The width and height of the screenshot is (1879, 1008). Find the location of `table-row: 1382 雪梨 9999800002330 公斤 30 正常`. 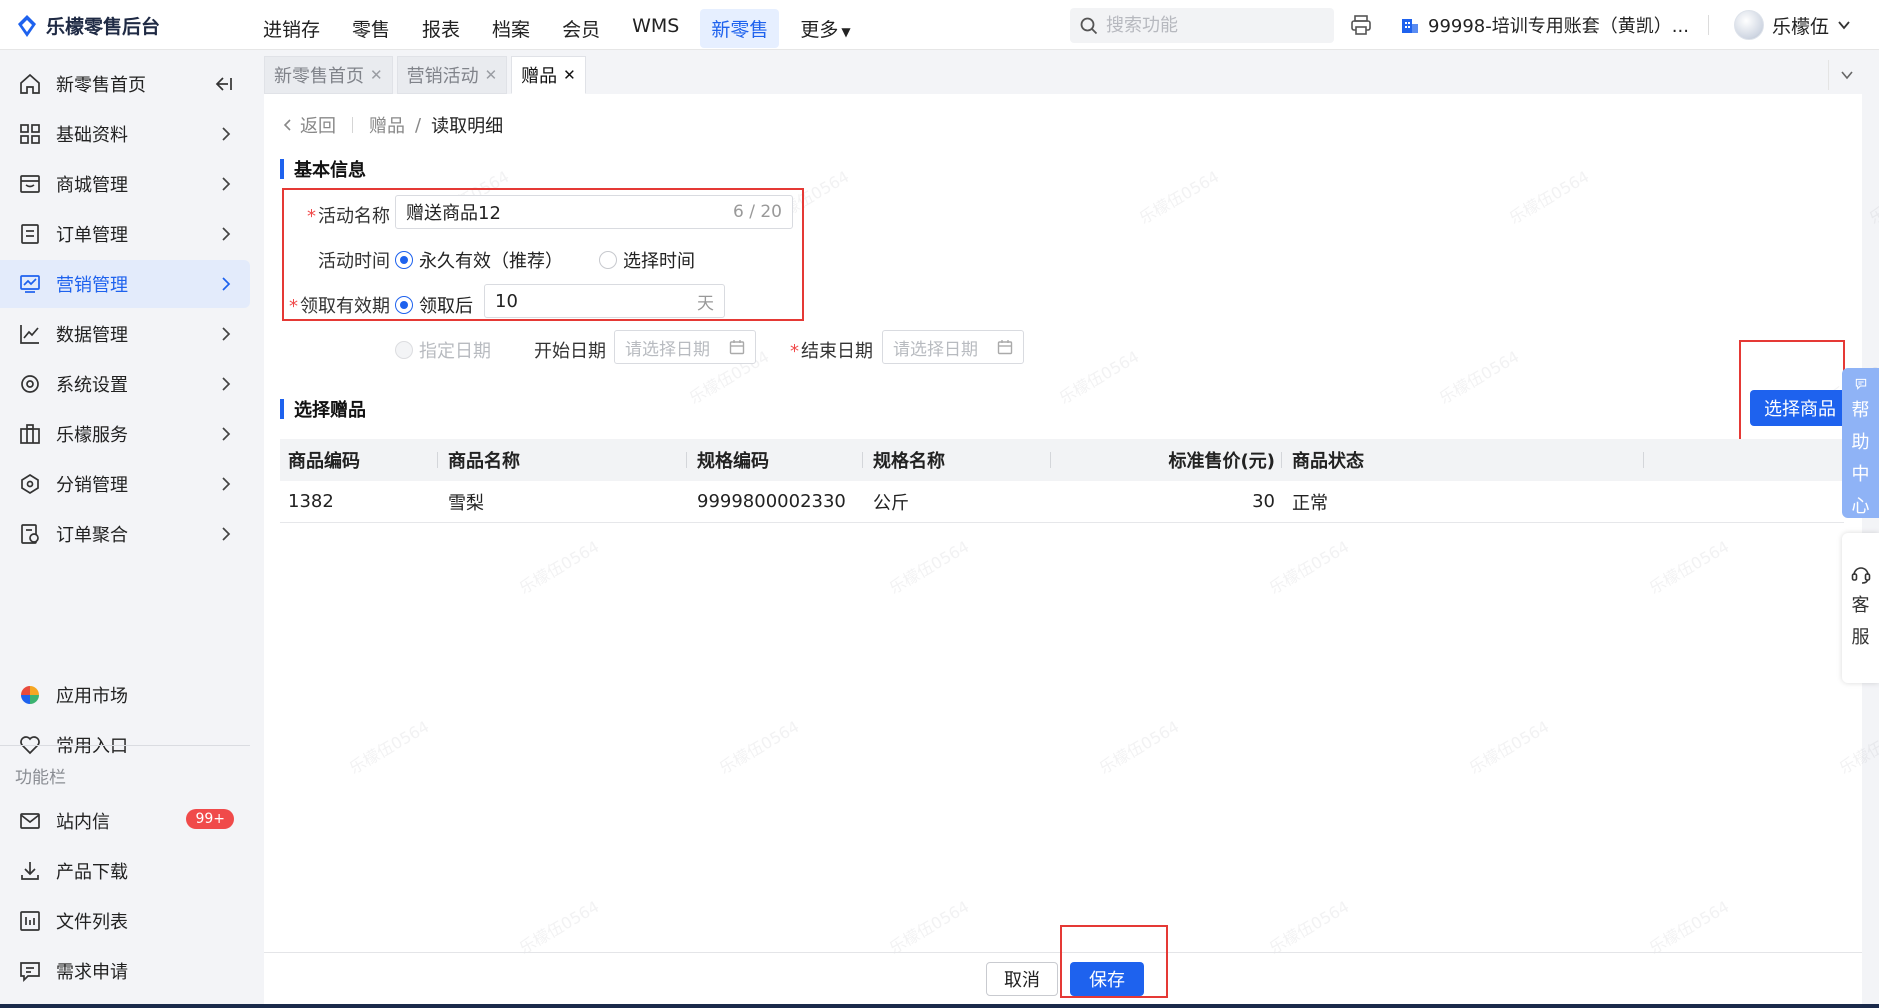

table-row: 1382 雪梨 9999800002330 公斤 30 正常 is located at coordinates (1062, 502).